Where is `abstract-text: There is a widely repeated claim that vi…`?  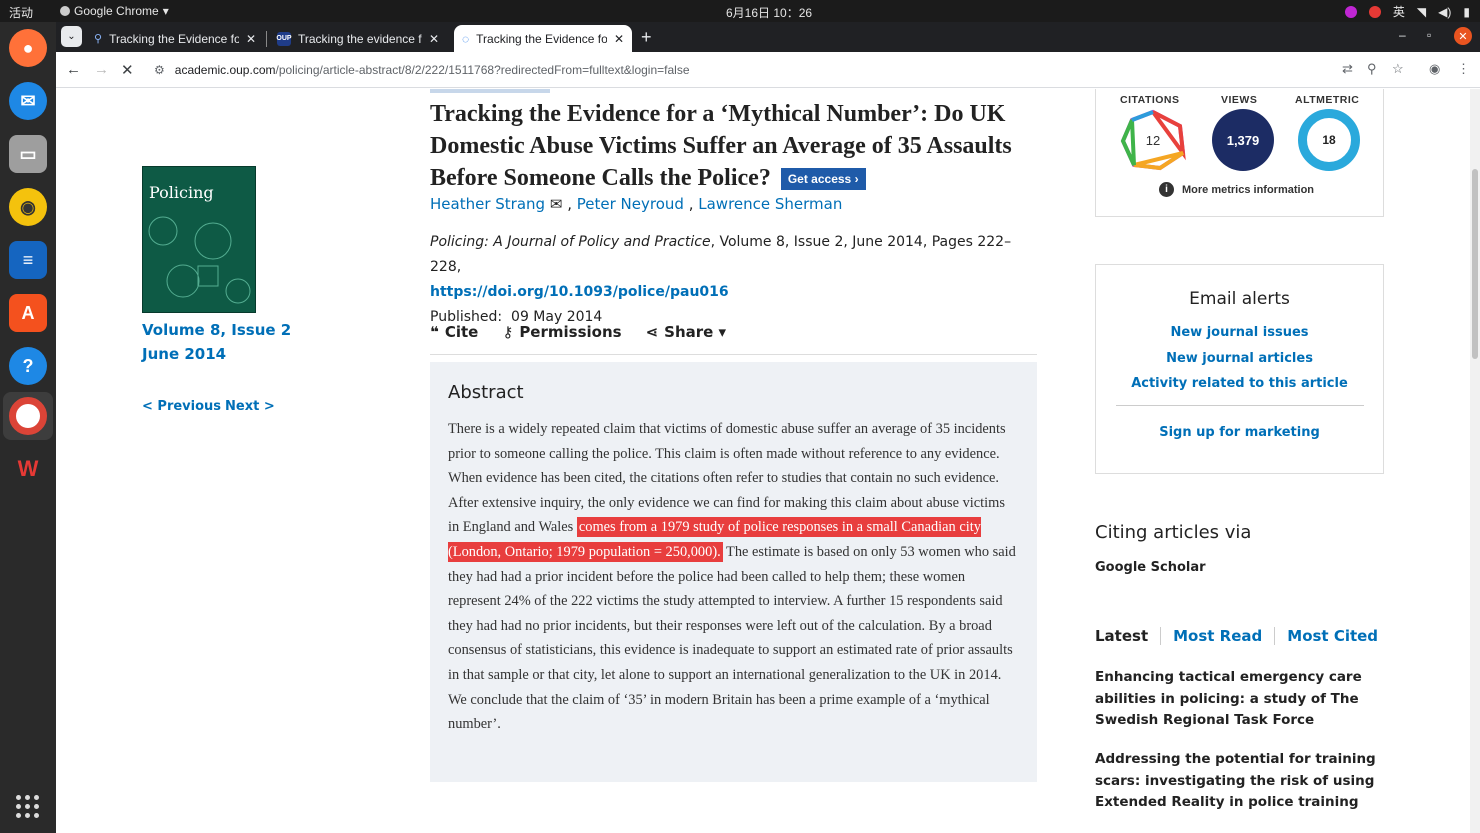
abstract-text: There is a widely repeated claim that vi… is located at coordinates (733, 577).